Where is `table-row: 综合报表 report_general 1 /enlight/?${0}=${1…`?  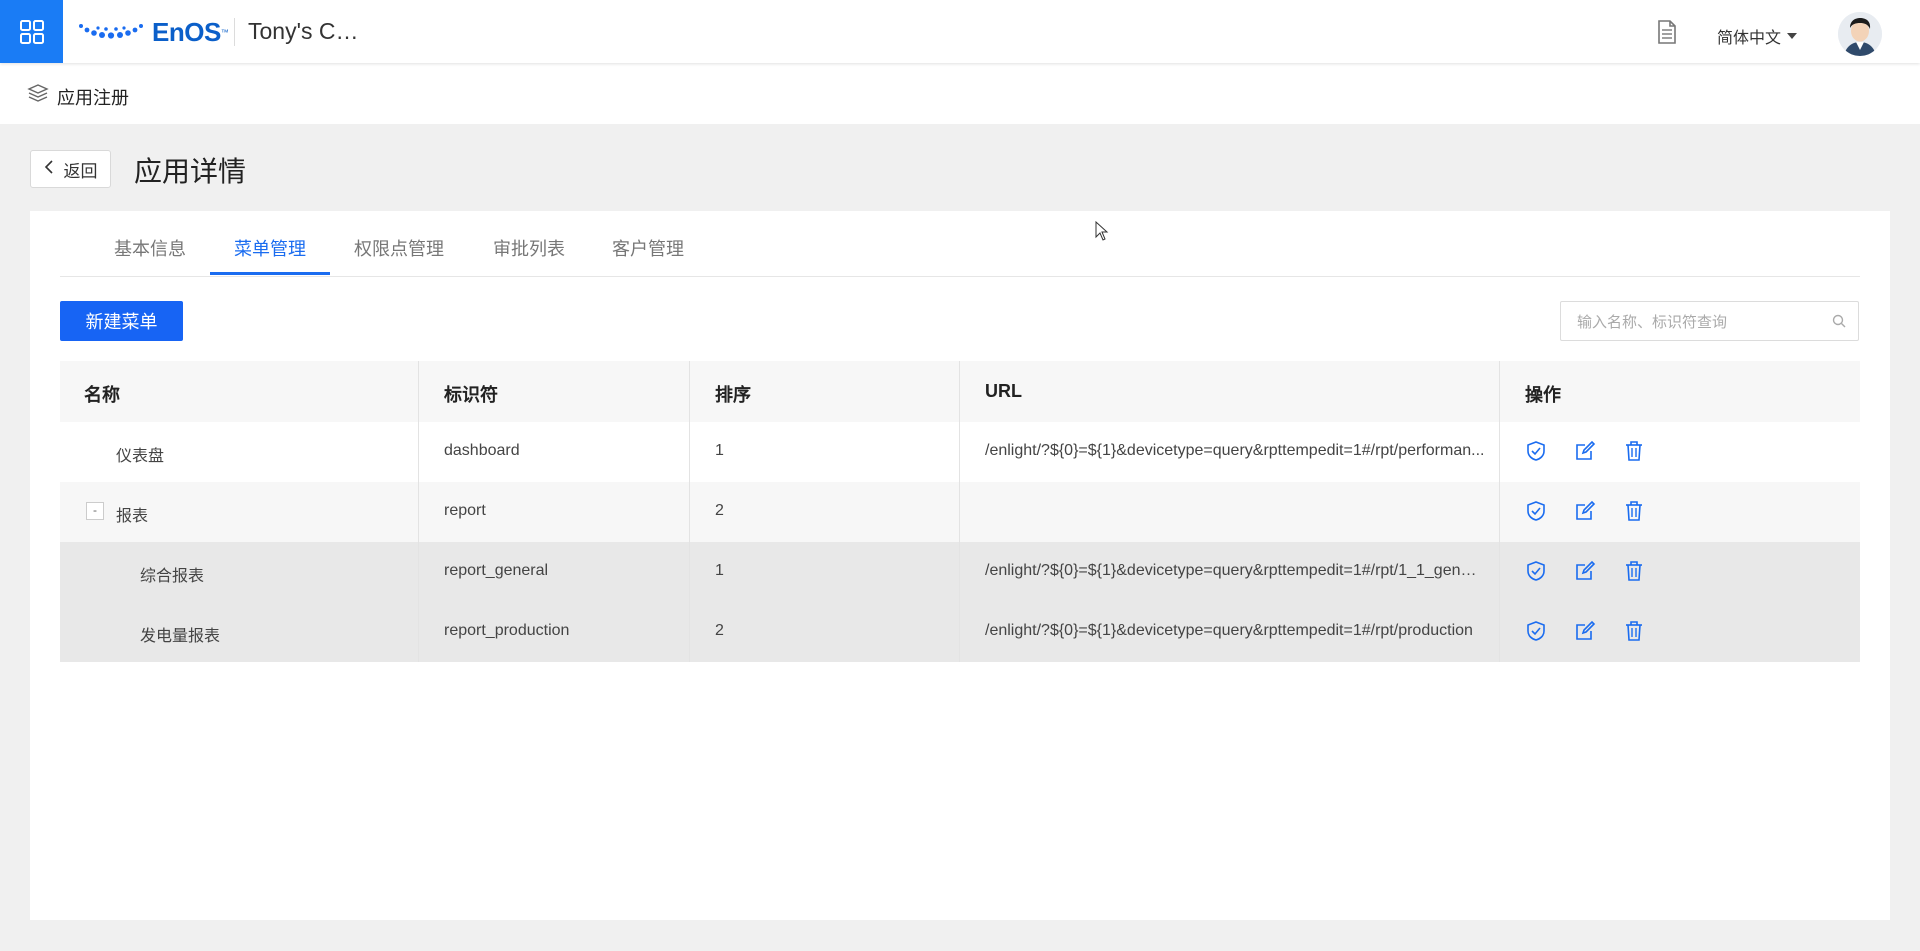 table-row: 综合报表 report_general 1 /enlight/?${0}=${1… is located at coordinates (960, 572).